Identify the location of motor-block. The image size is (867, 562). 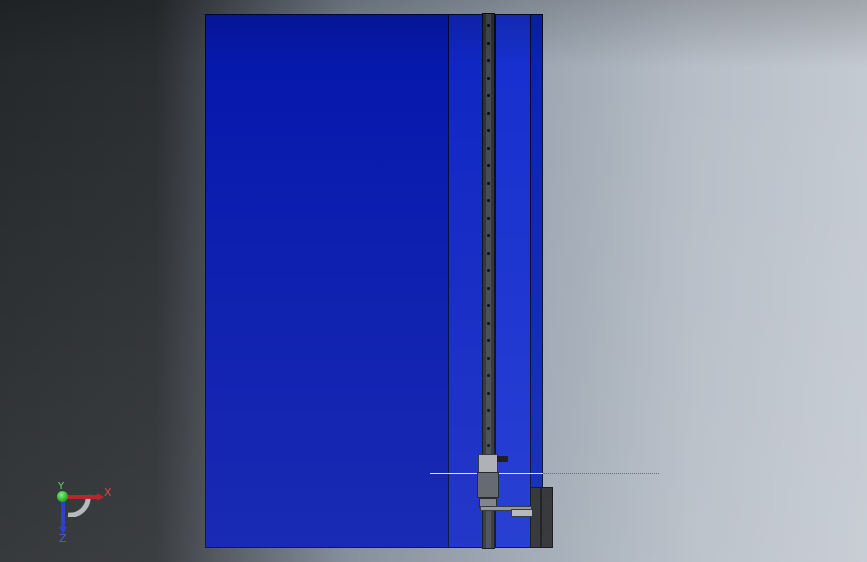
(488, 485).